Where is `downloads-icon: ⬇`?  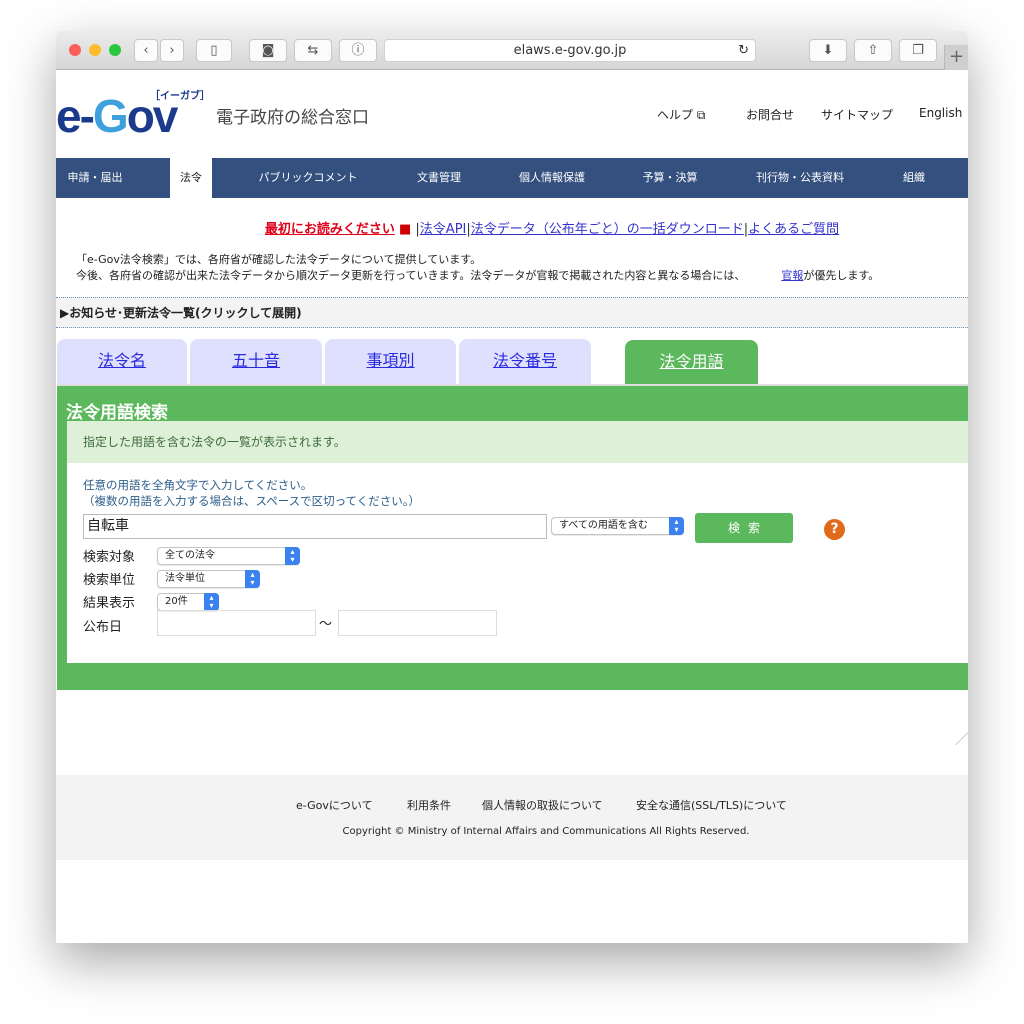
downloads-icon: ⬇ is located at coordinates (828, 50).